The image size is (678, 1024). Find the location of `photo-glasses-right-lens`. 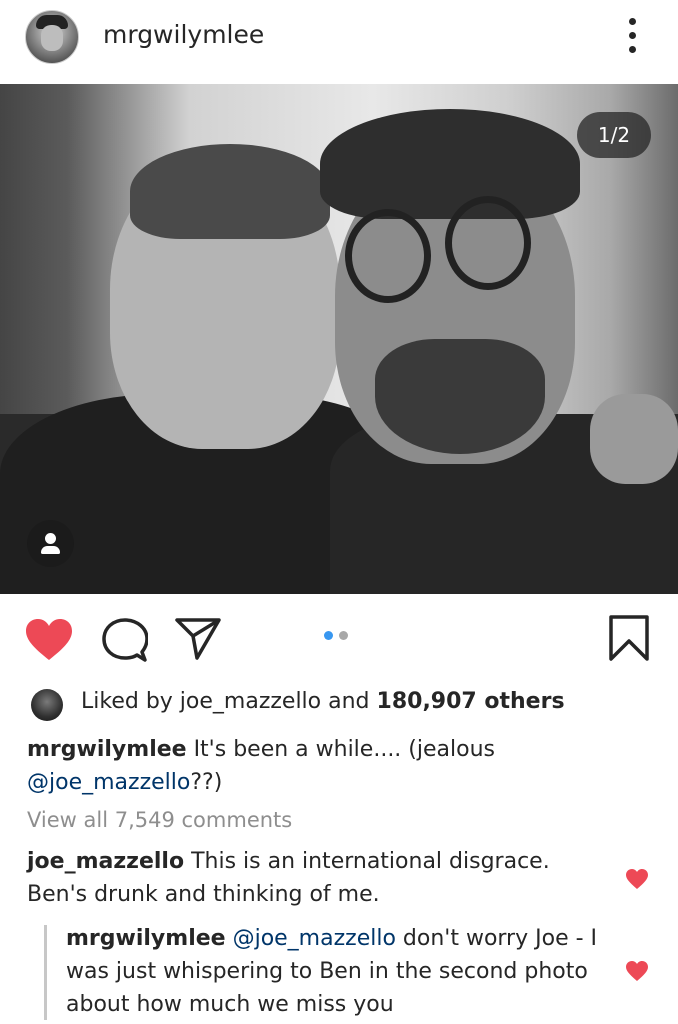

photo-glasses-right-lens is located at coordinates (488, 243).